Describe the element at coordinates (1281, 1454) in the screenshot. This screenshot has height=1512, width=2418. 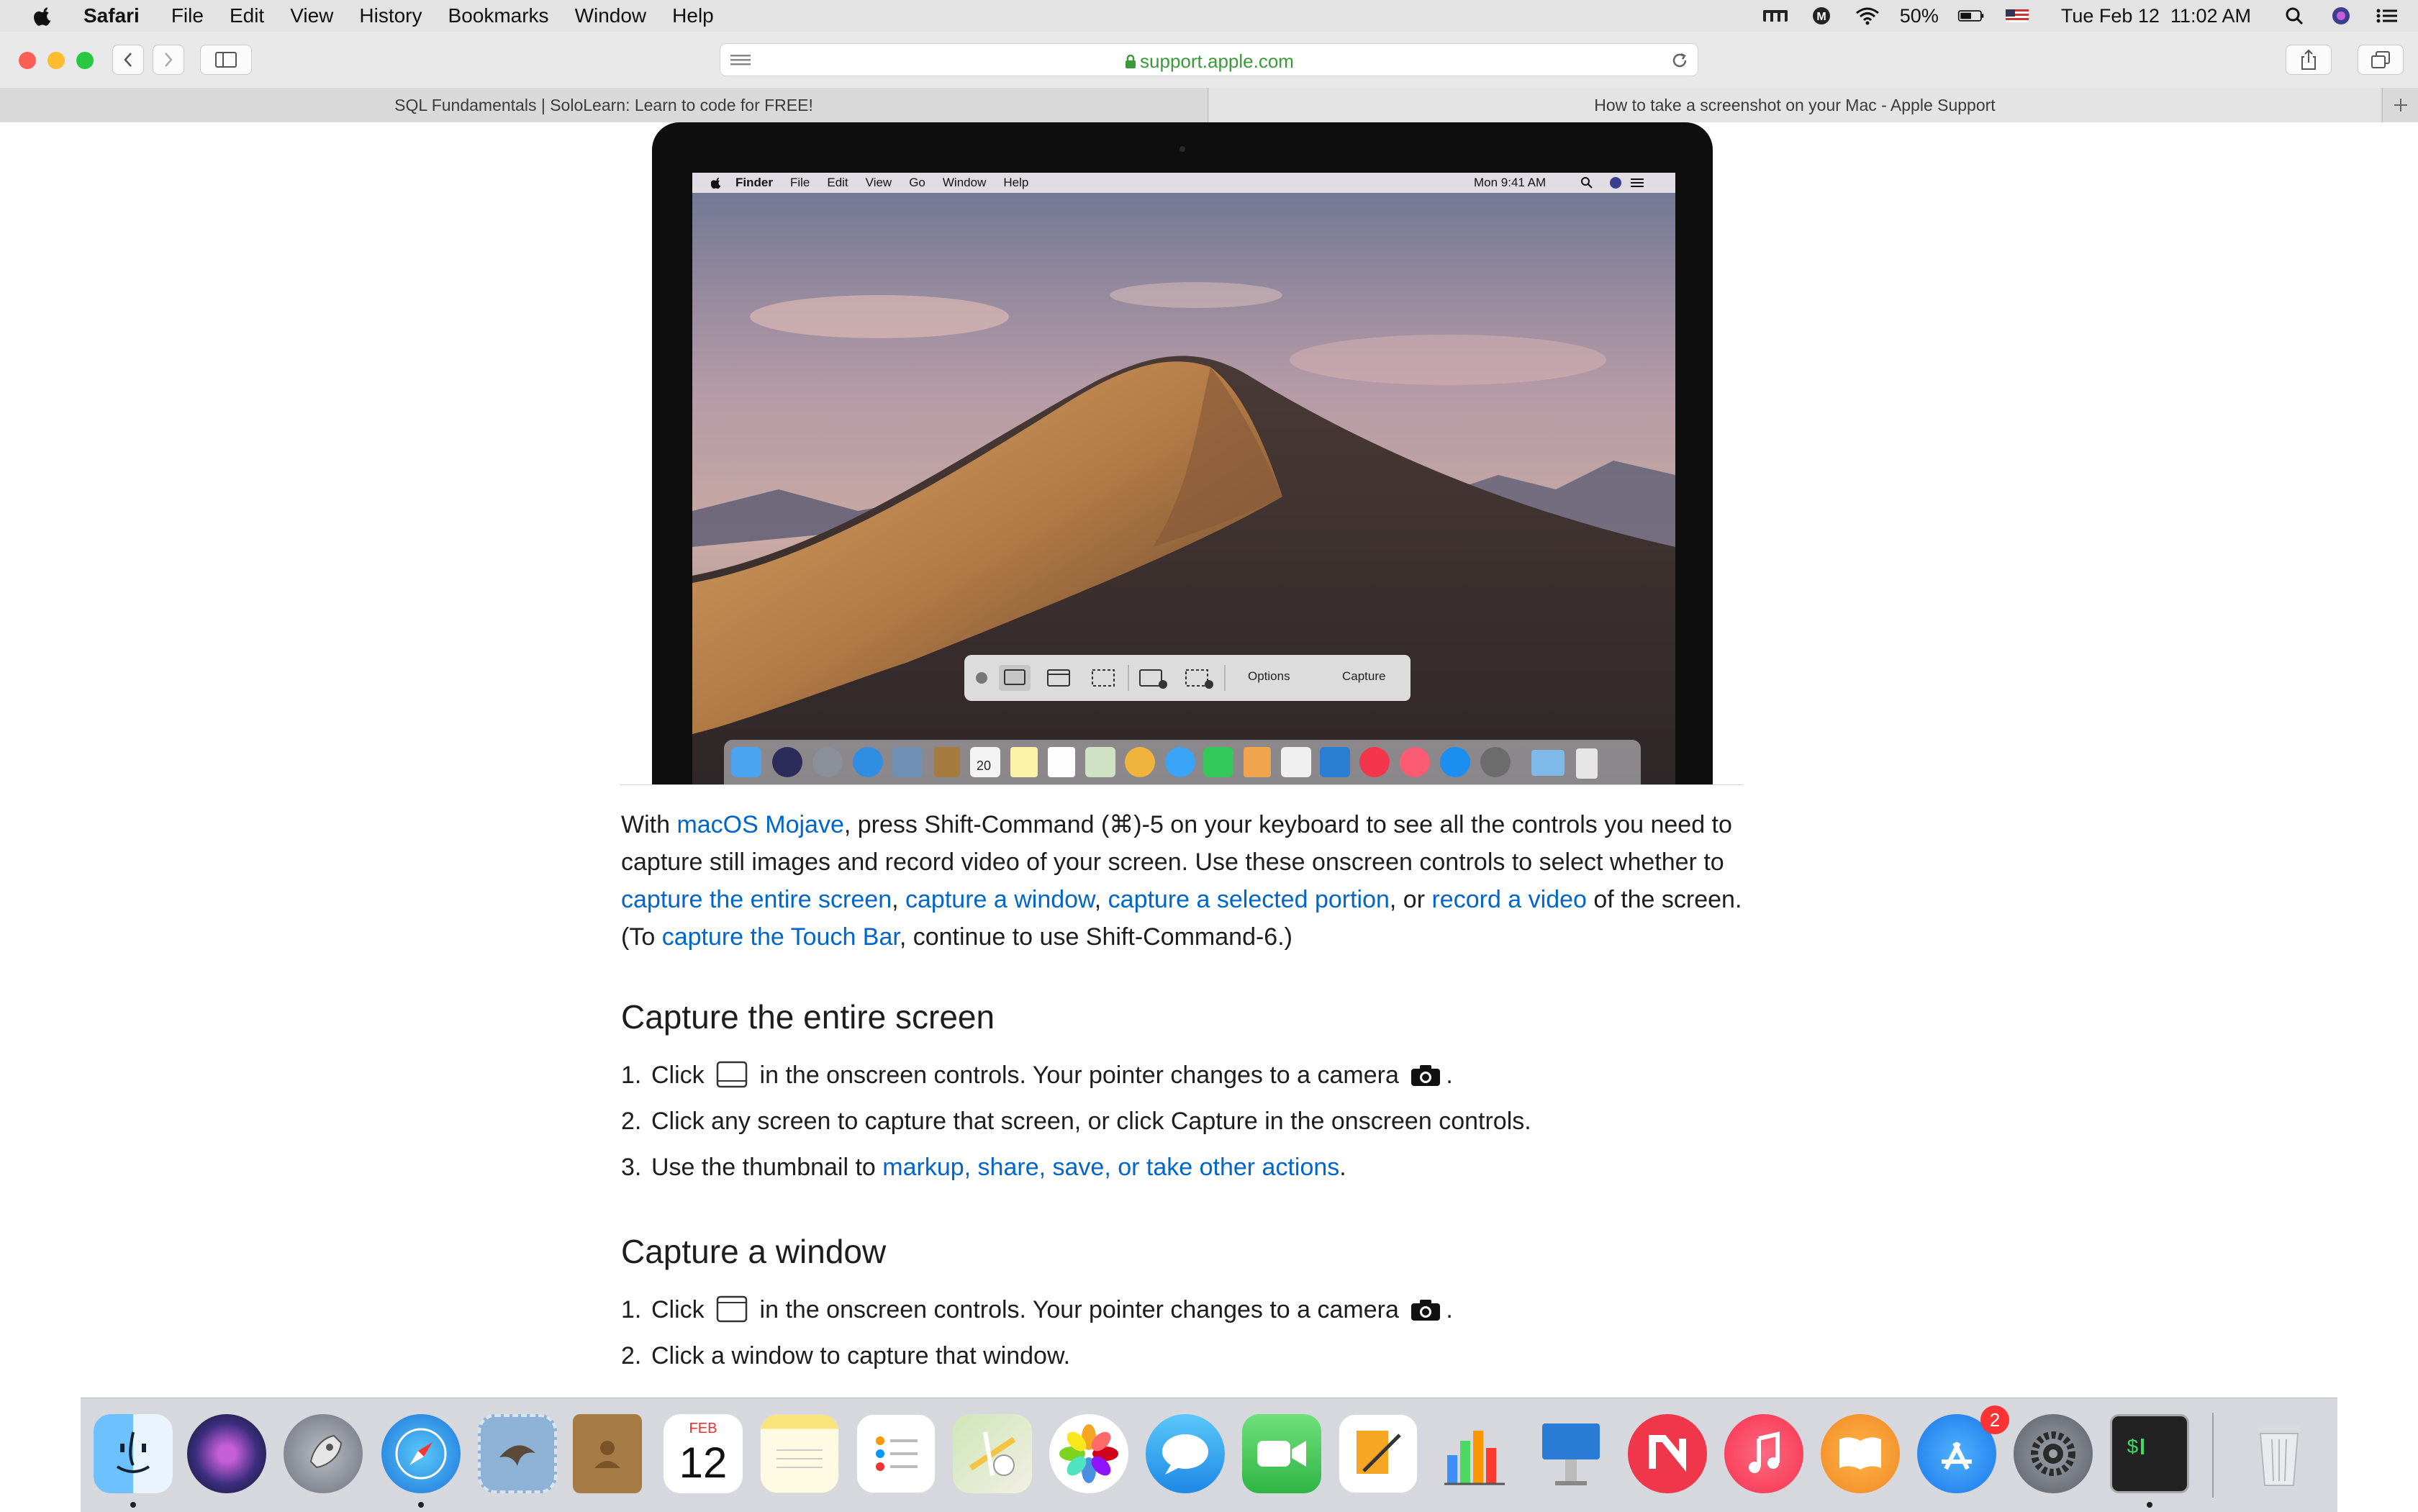
I see `facetime-icon` at that location.